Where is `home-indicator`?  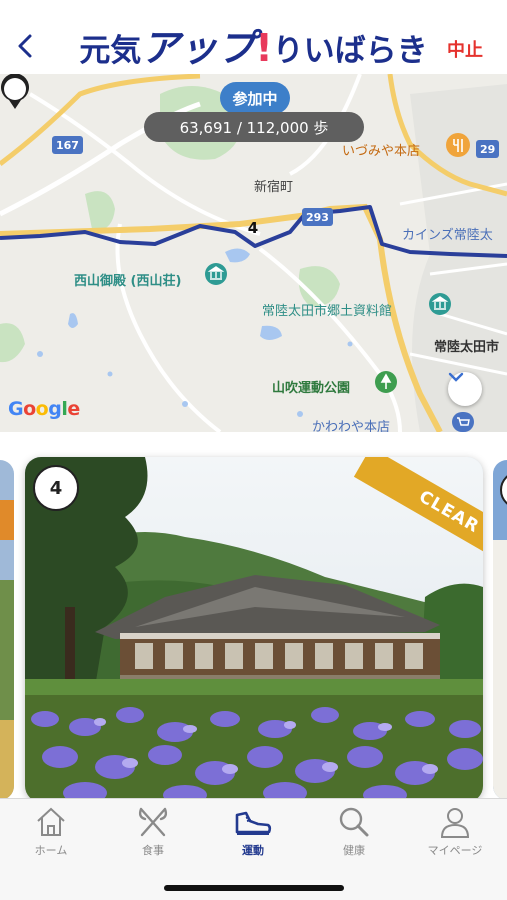
home-indicator is located at coordinates (254, 888).